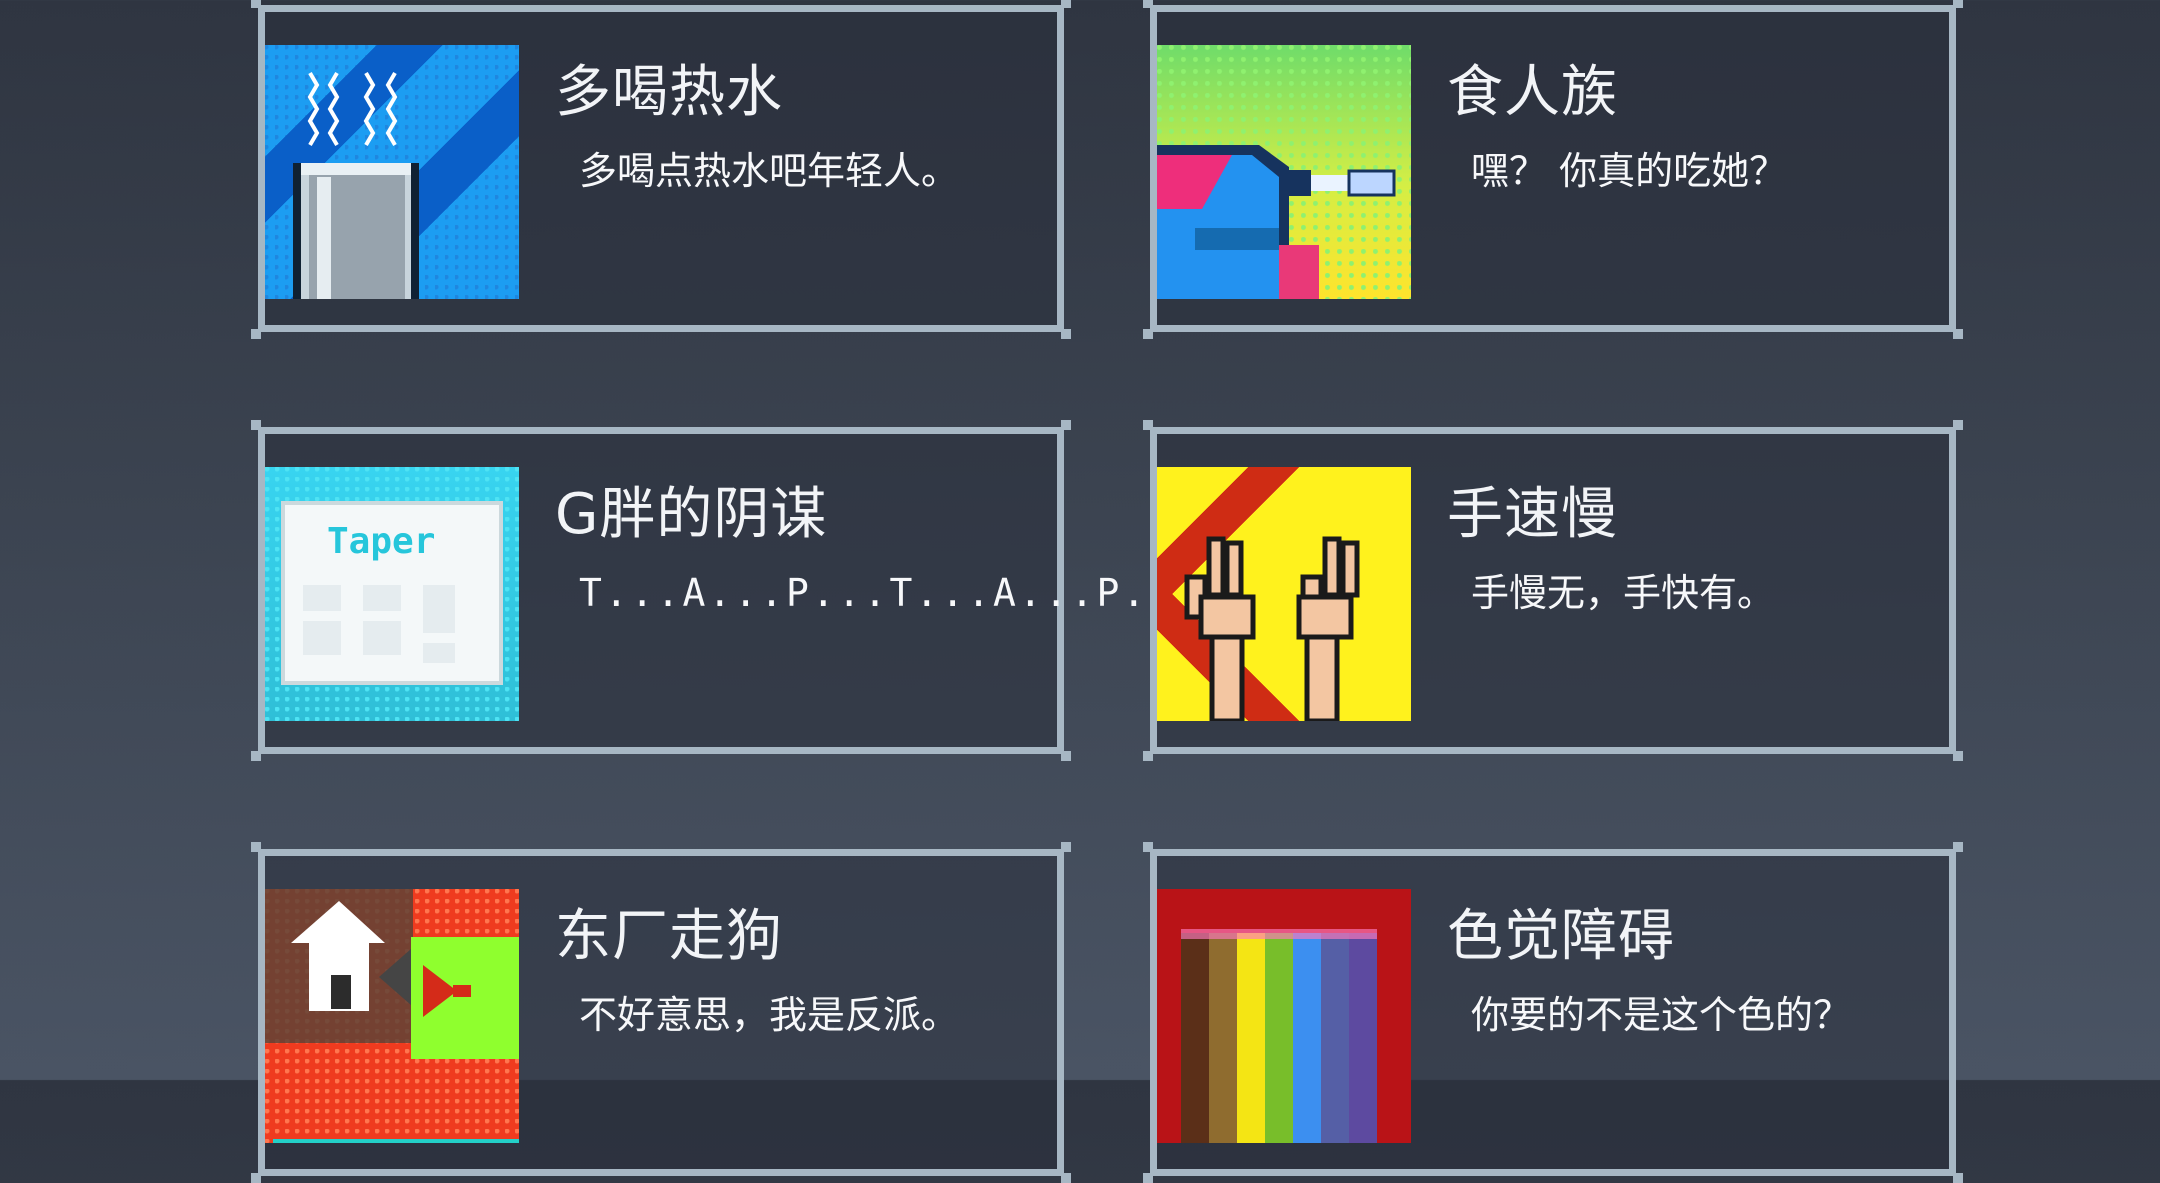 The height and width of the screenshot is (1183, 2160). I want to click on cannibal-icon, so click(1284, 172).